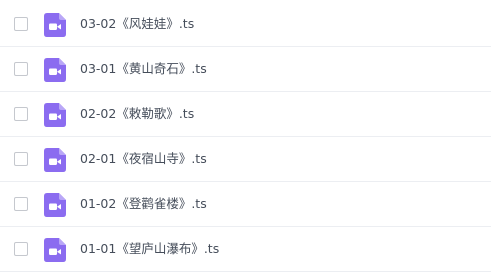 The height and width of the screenshot is (272, 491). I want to click on file-name: 01-02《登鹳雀楼》.ts, so click(143, 204).